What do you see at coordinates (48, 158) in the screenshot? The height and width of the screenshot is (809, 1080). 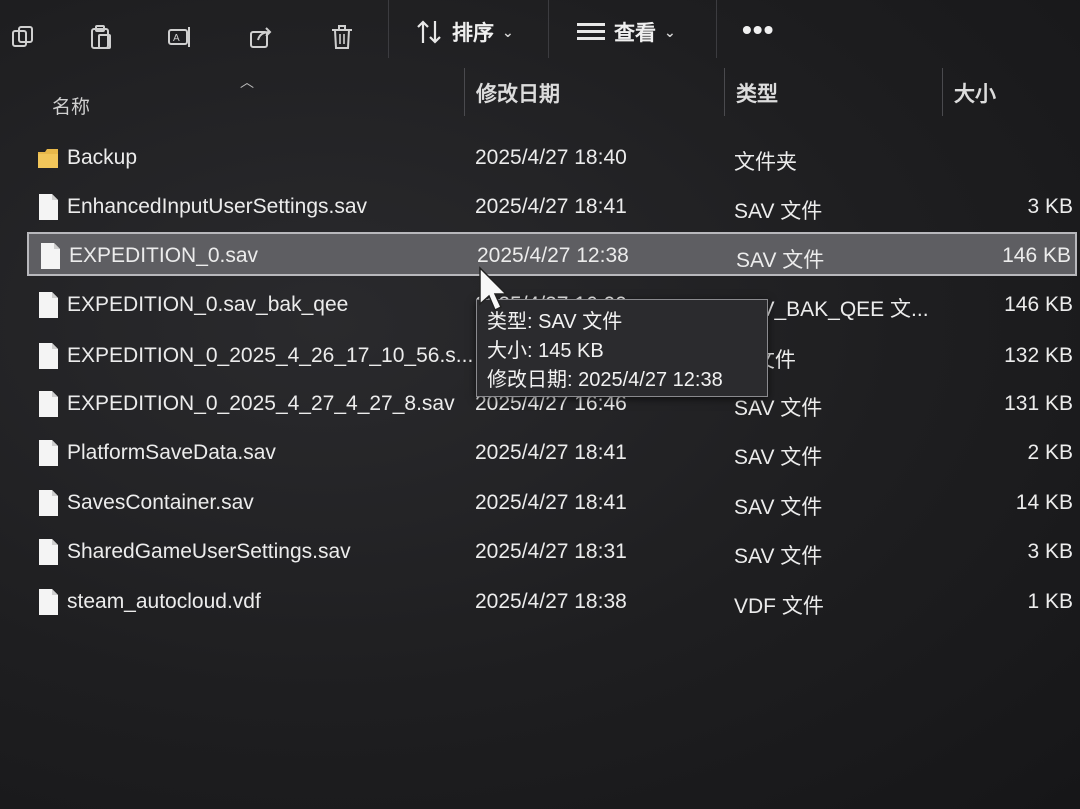 I see `folder-icon` at bounding box center [48, 158].